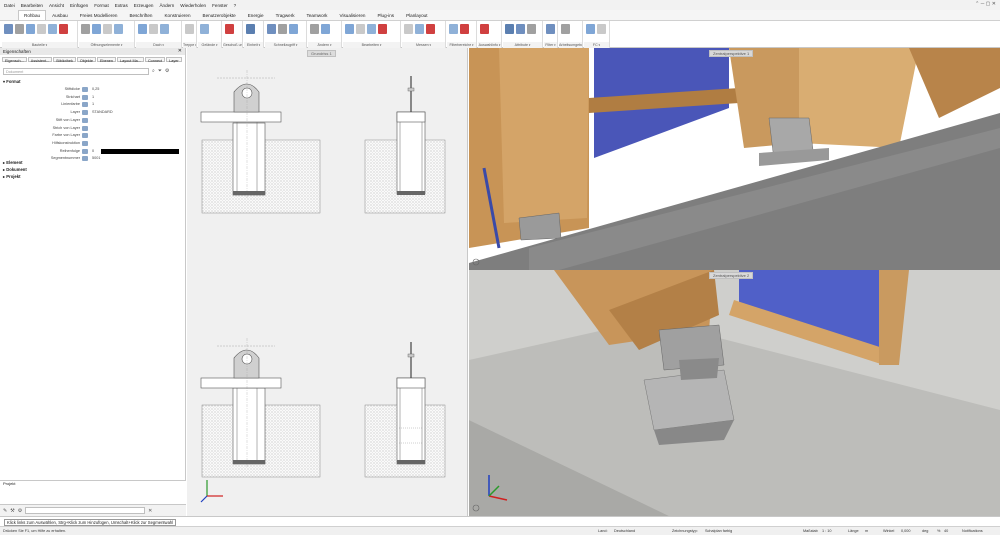 This screenshot has height=535, width=1000. I want to click on property-row: Farbe von Layer, so click(93, 135).